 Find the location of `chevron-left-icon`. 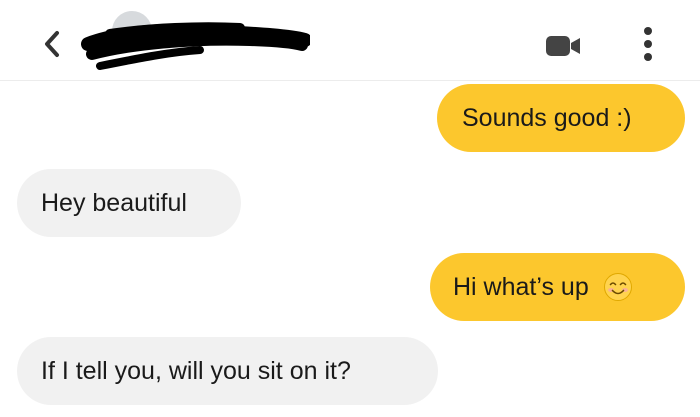

chevron-left-icon is located at coordinates (52, 44).